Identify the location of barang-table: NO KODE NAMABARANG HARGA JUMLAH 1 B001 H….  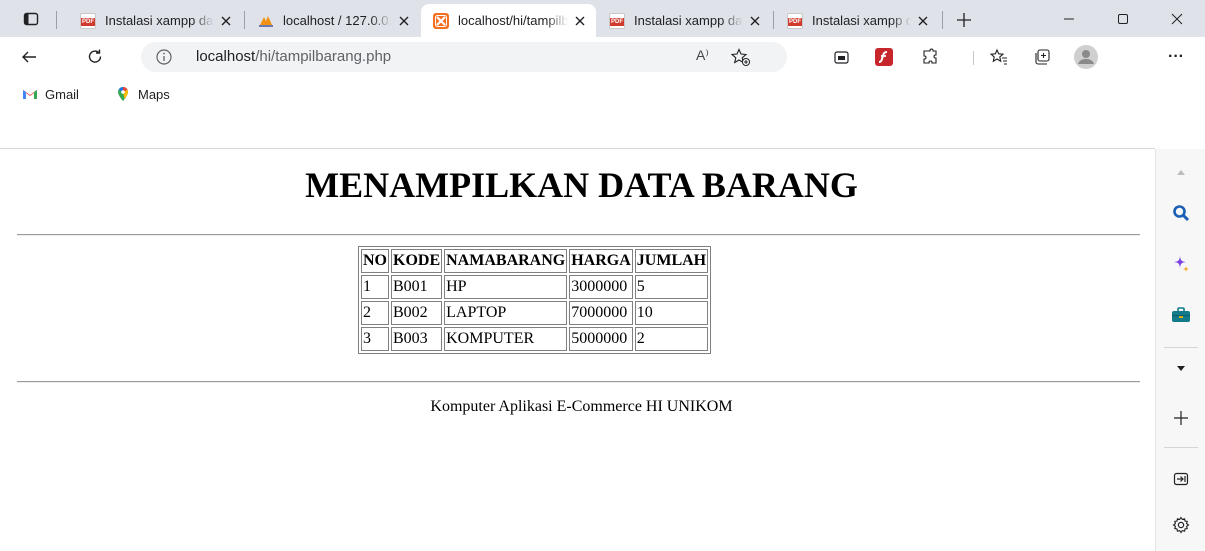
(535, 300).